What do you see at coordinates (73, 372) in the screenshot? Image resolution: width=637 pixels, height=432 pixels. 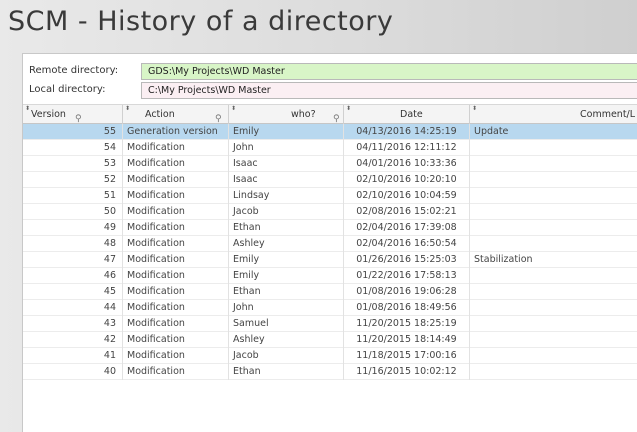 I see `cell-version: 40` at bounding box center [73, 372].